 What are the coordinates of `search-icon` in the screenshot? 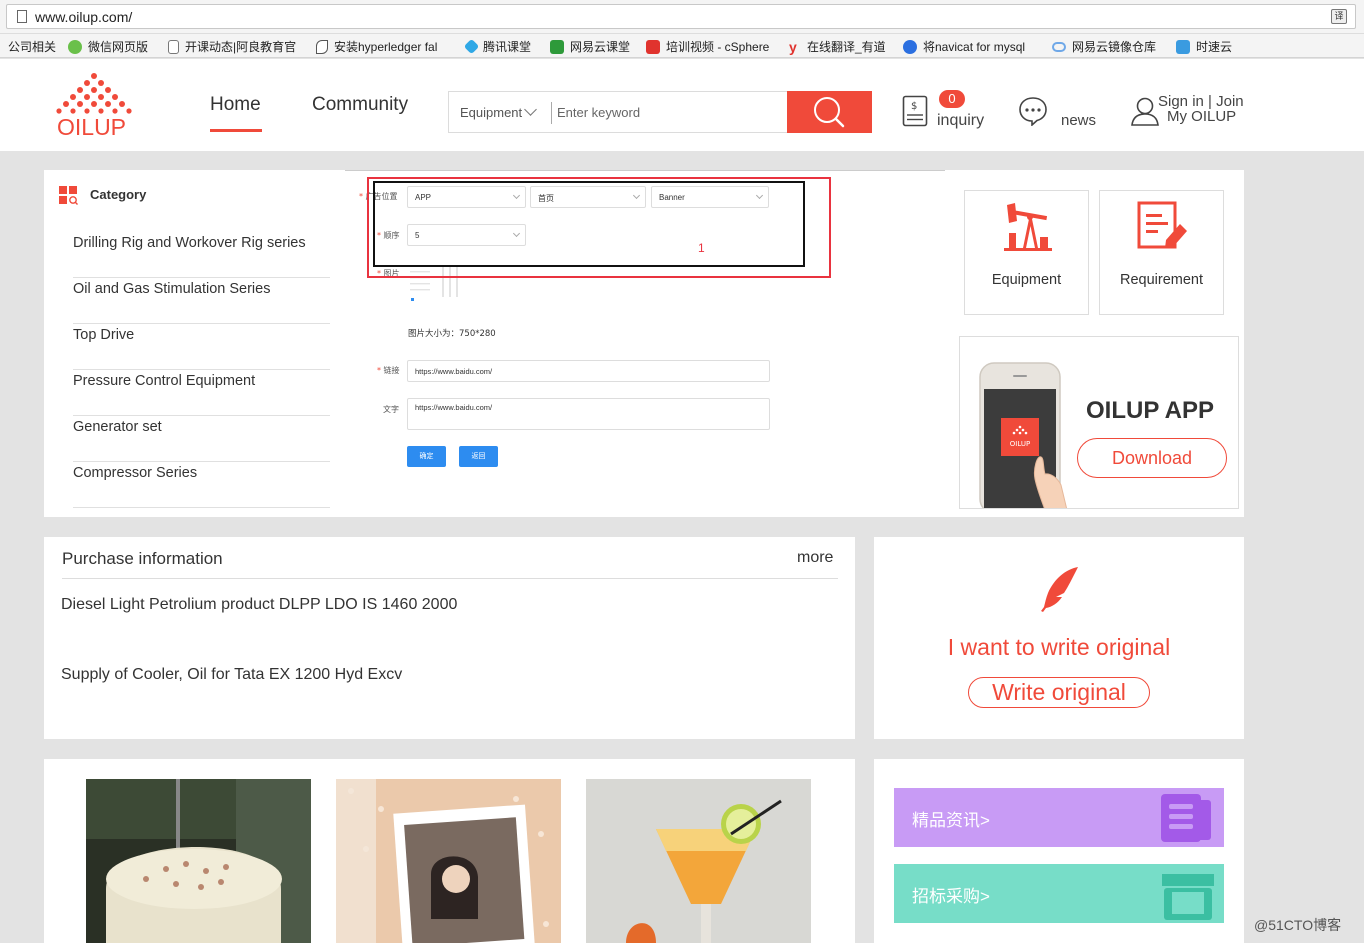 It's located at (829, 112).